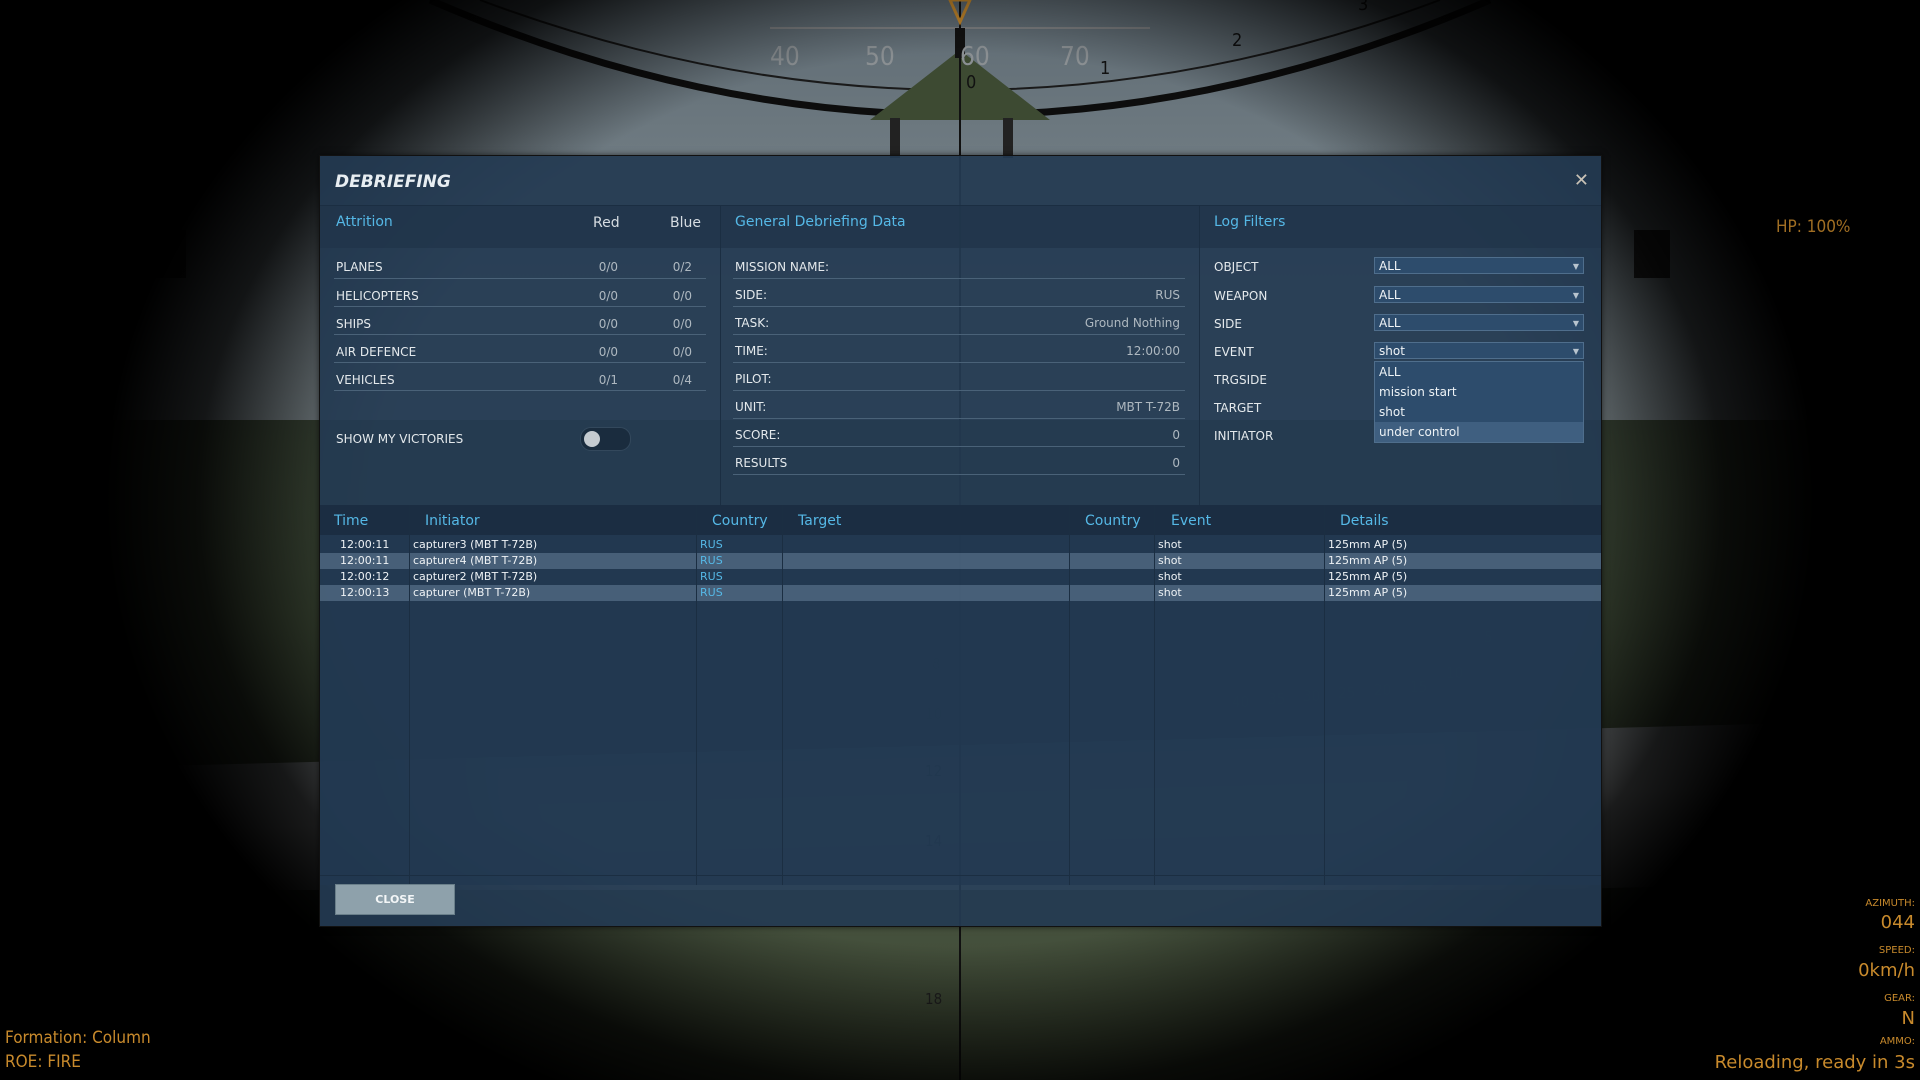 This screenshot has width=1920, height=1080. What do you see at coordinates (819, 521) in the screenshot?
I see `log-col-target: Target` at bounding box center [819, 521].